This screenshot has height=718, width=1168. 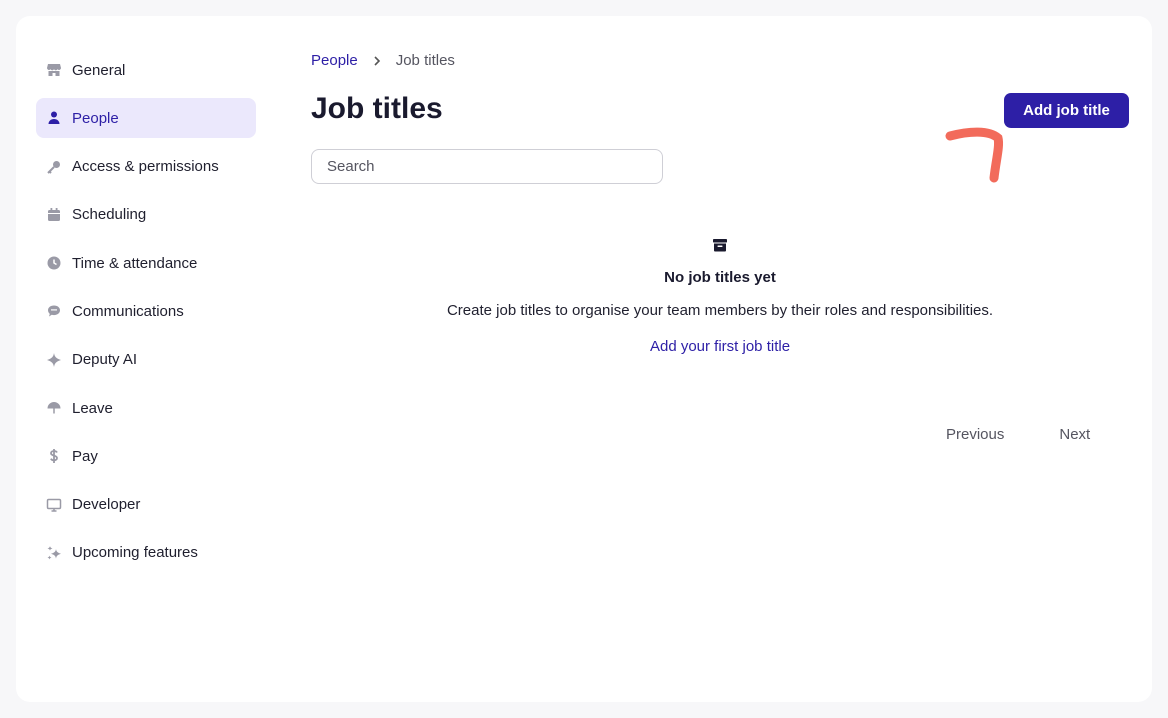 What do you see at coordinates (146, 456) in the screenshot?
I see `sidebar-item-pay: Pay` at bounding box center [146, 456].